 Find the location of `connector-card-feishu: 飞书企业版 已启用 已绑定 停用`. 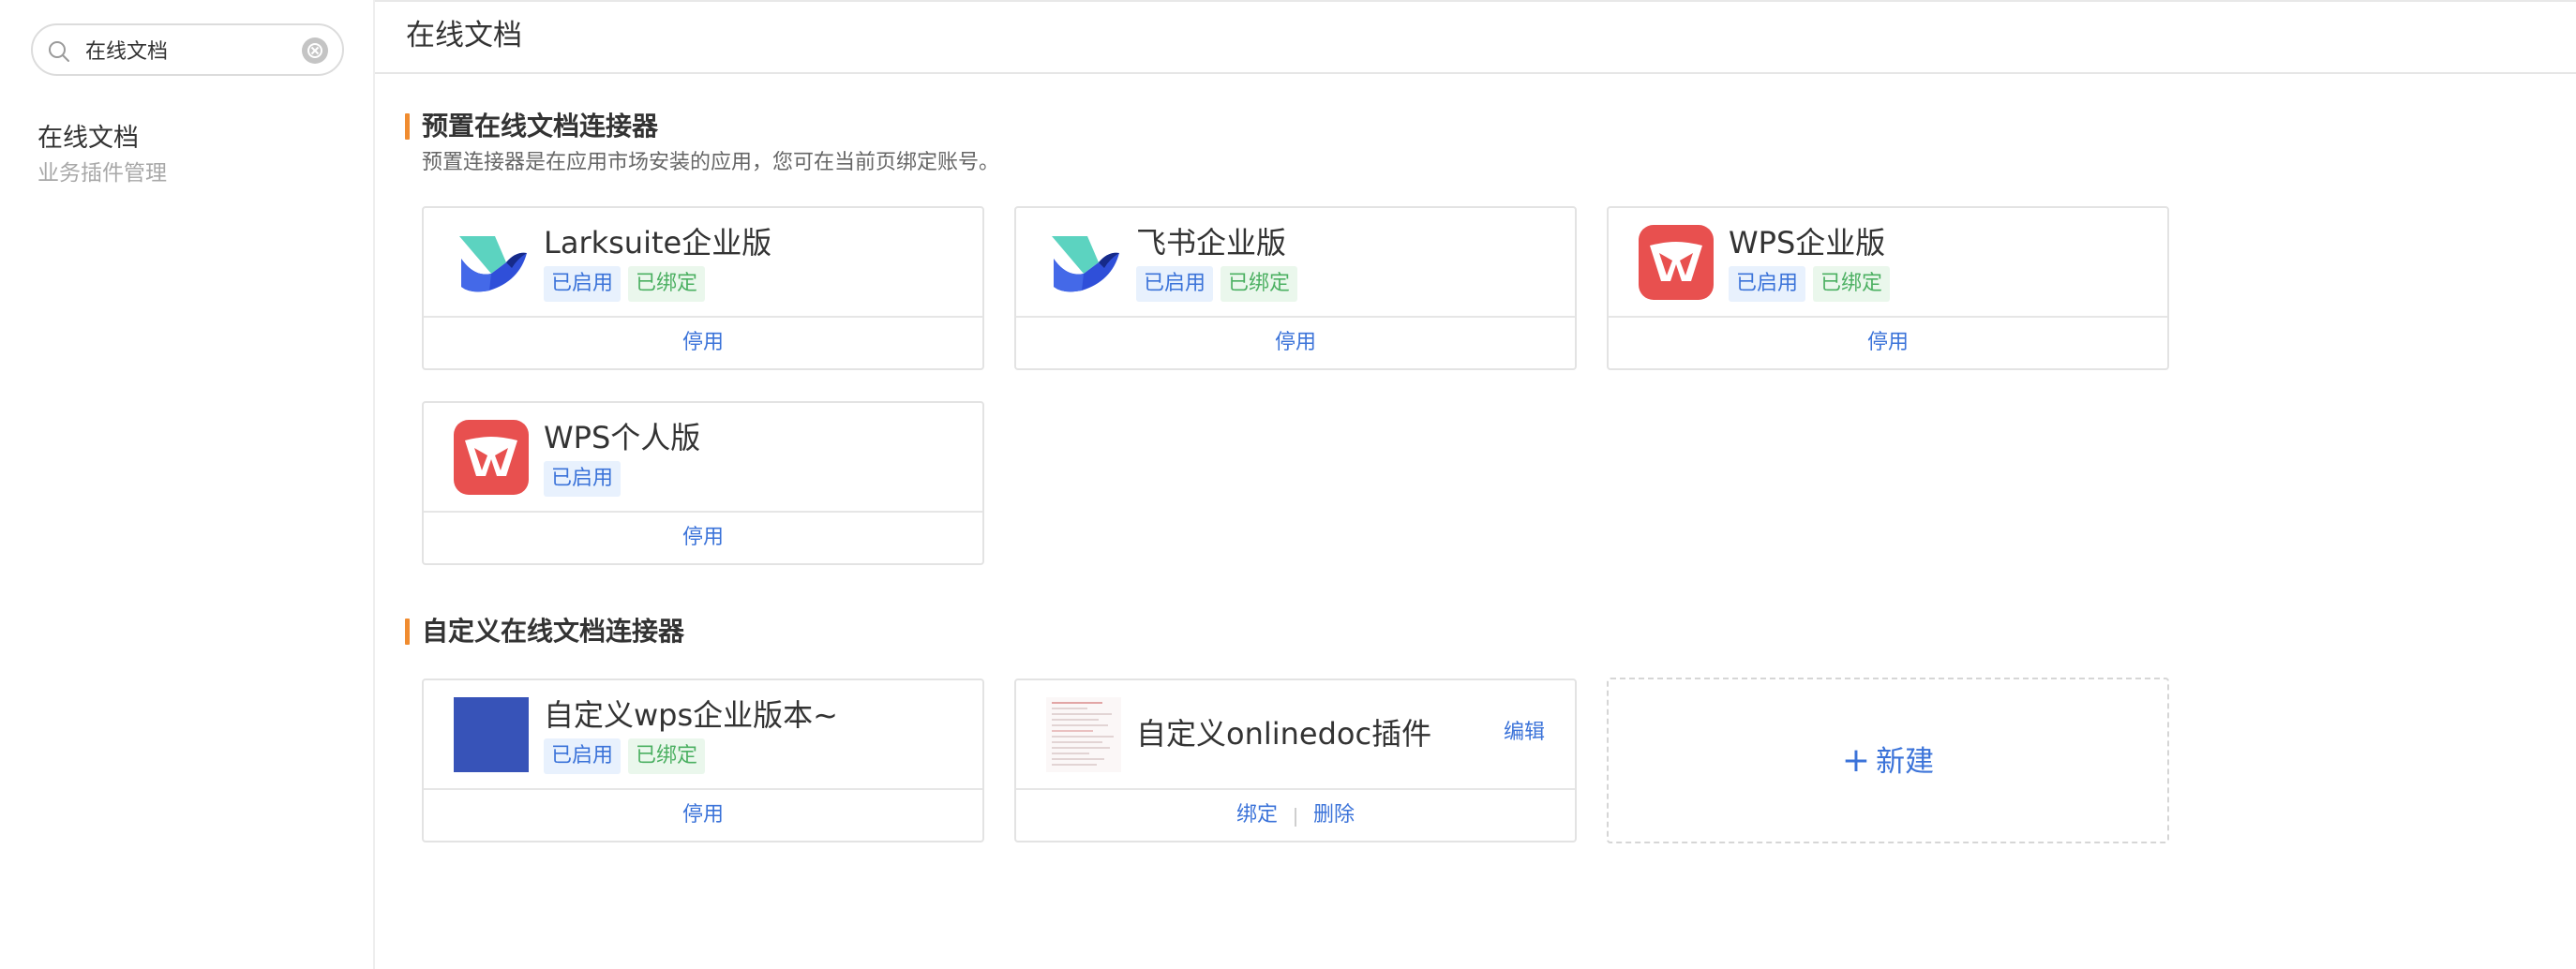

connector-card-feishu: 飞书企业版 已启用 已绑定 停用 is located at coordinates (1296, 288).